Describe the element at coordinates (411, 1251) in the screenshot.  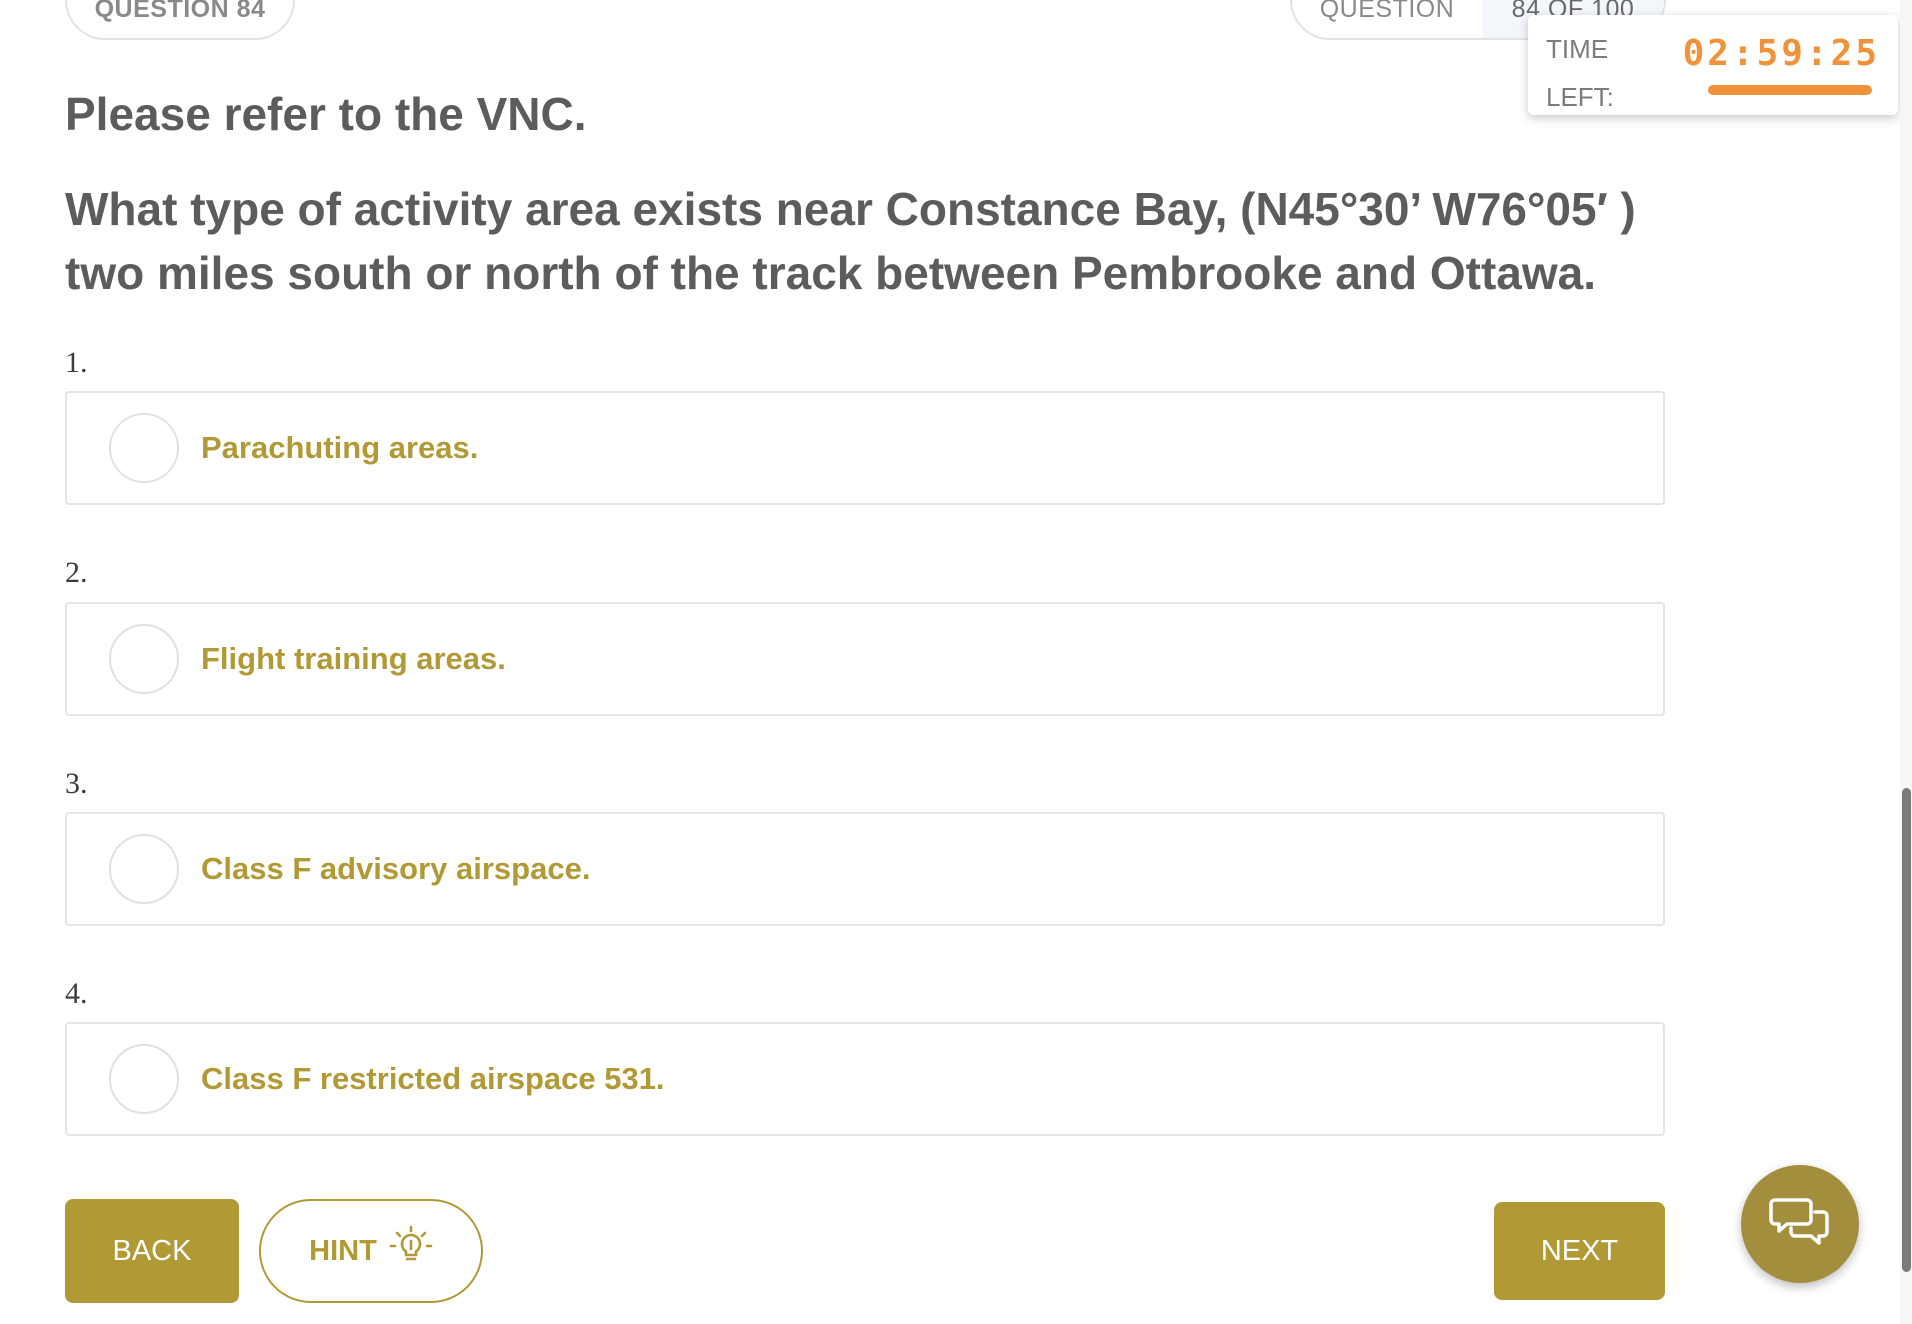
I see `lightbulb-icon` at that location.